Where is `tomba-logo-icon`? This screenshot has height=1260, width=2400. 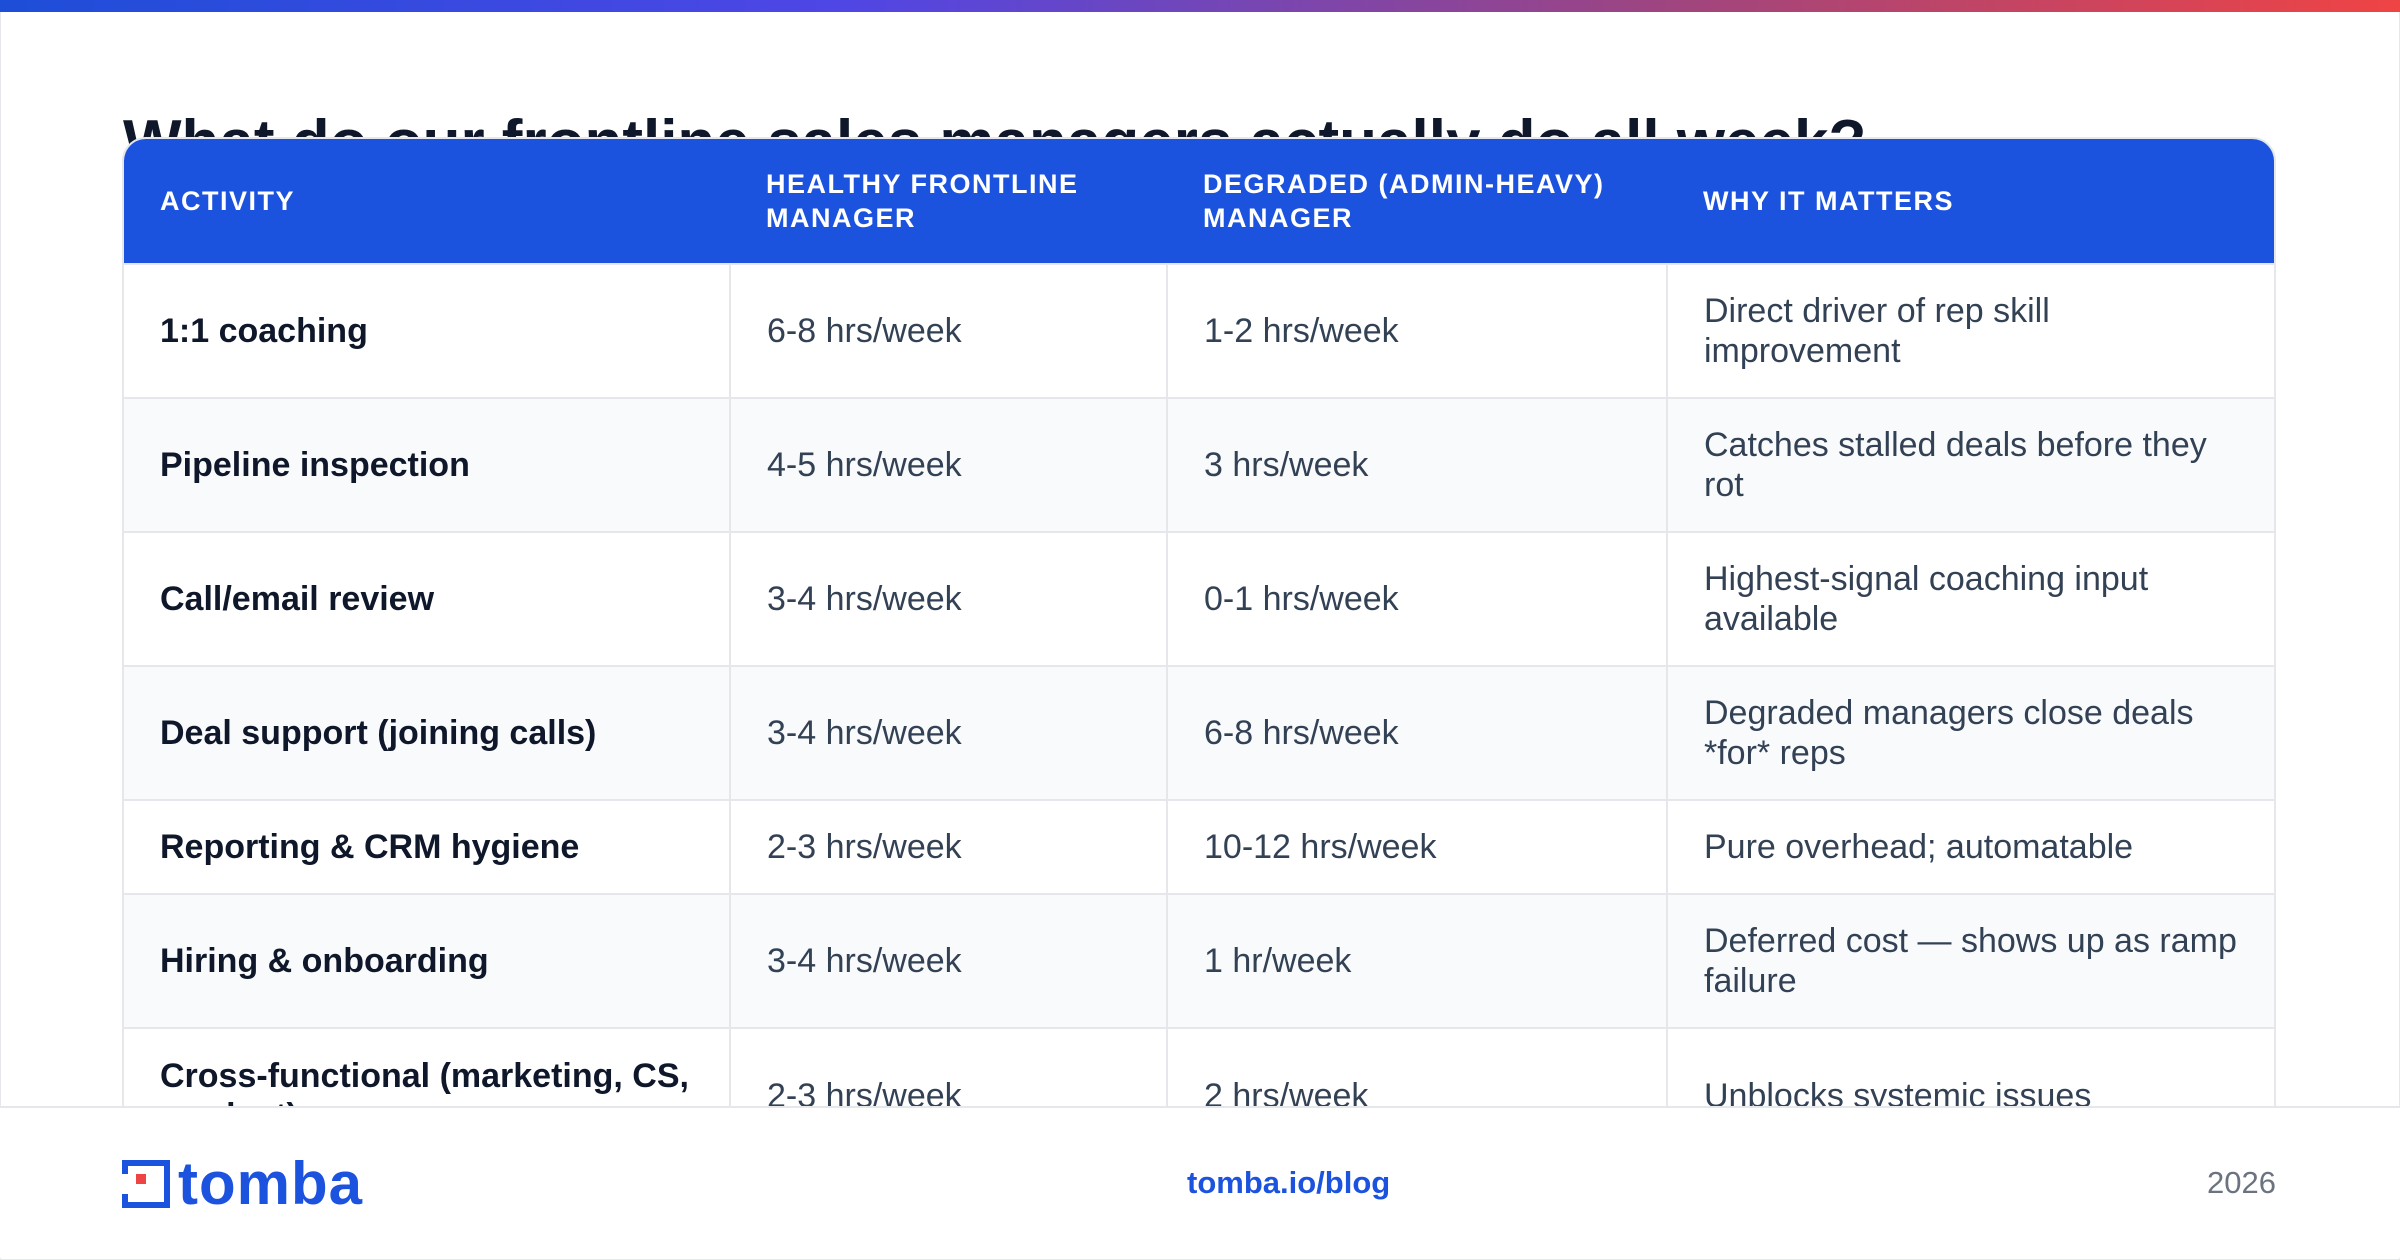 tomba-logo-icon is located at coordinates (146, 1184).